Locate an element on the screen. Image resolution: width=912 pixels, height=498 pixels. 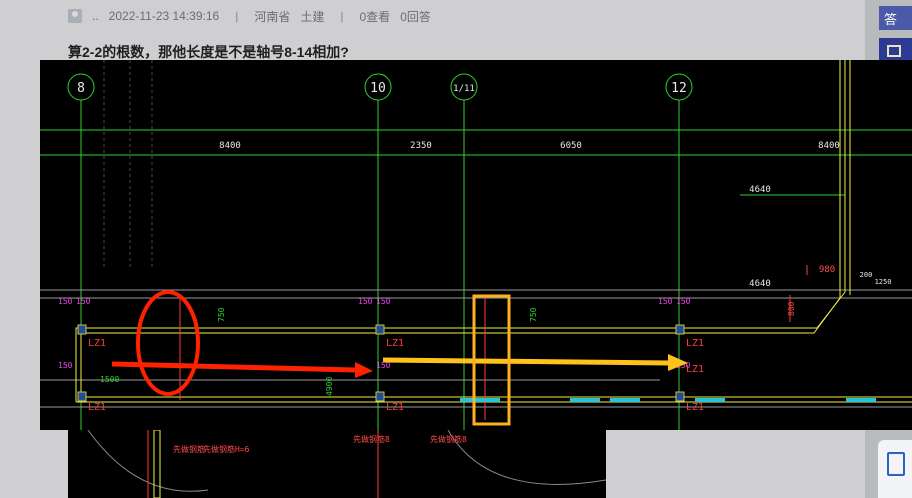
axis-label-10: 10 is located at coordinates (378, 88).